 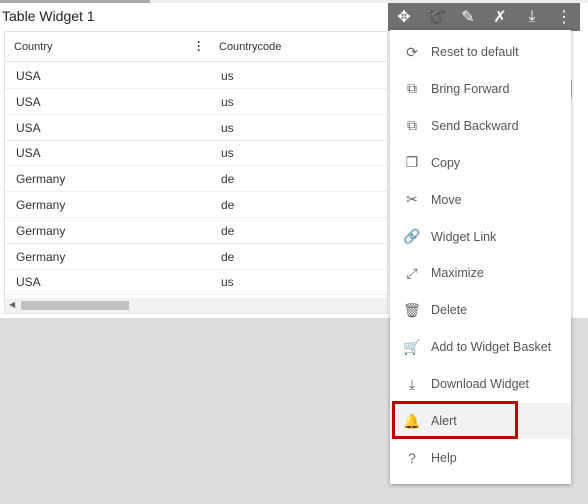 What do you see at coordinates (250, 47) in the screenshot?
I see `column-header-countrycode: Countrycode` at bounding box center [250, 47].